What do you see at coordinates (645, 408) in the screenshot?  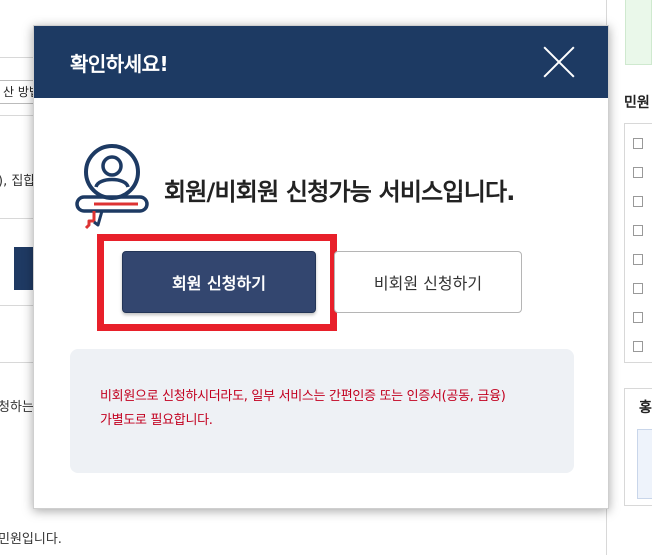 I see `sidebar-promo-title: 홍` at bounding box center [645, 408].